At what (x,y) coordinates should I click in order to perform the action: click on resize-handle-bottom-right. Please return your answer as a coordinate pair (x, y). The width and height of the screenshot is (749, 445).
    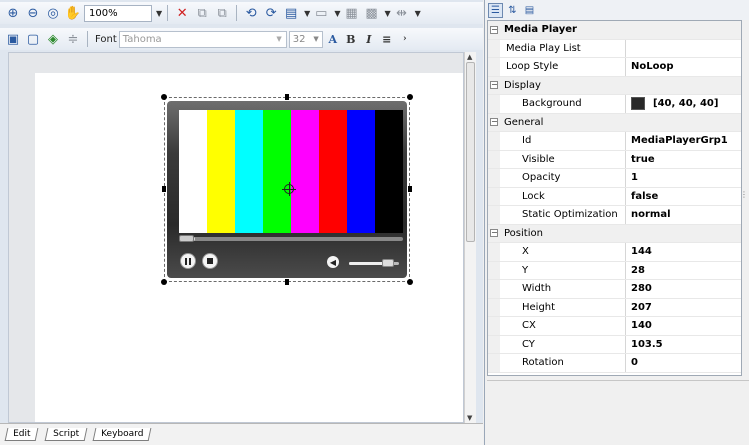
    Looking at the image, I should click on (410, 282).